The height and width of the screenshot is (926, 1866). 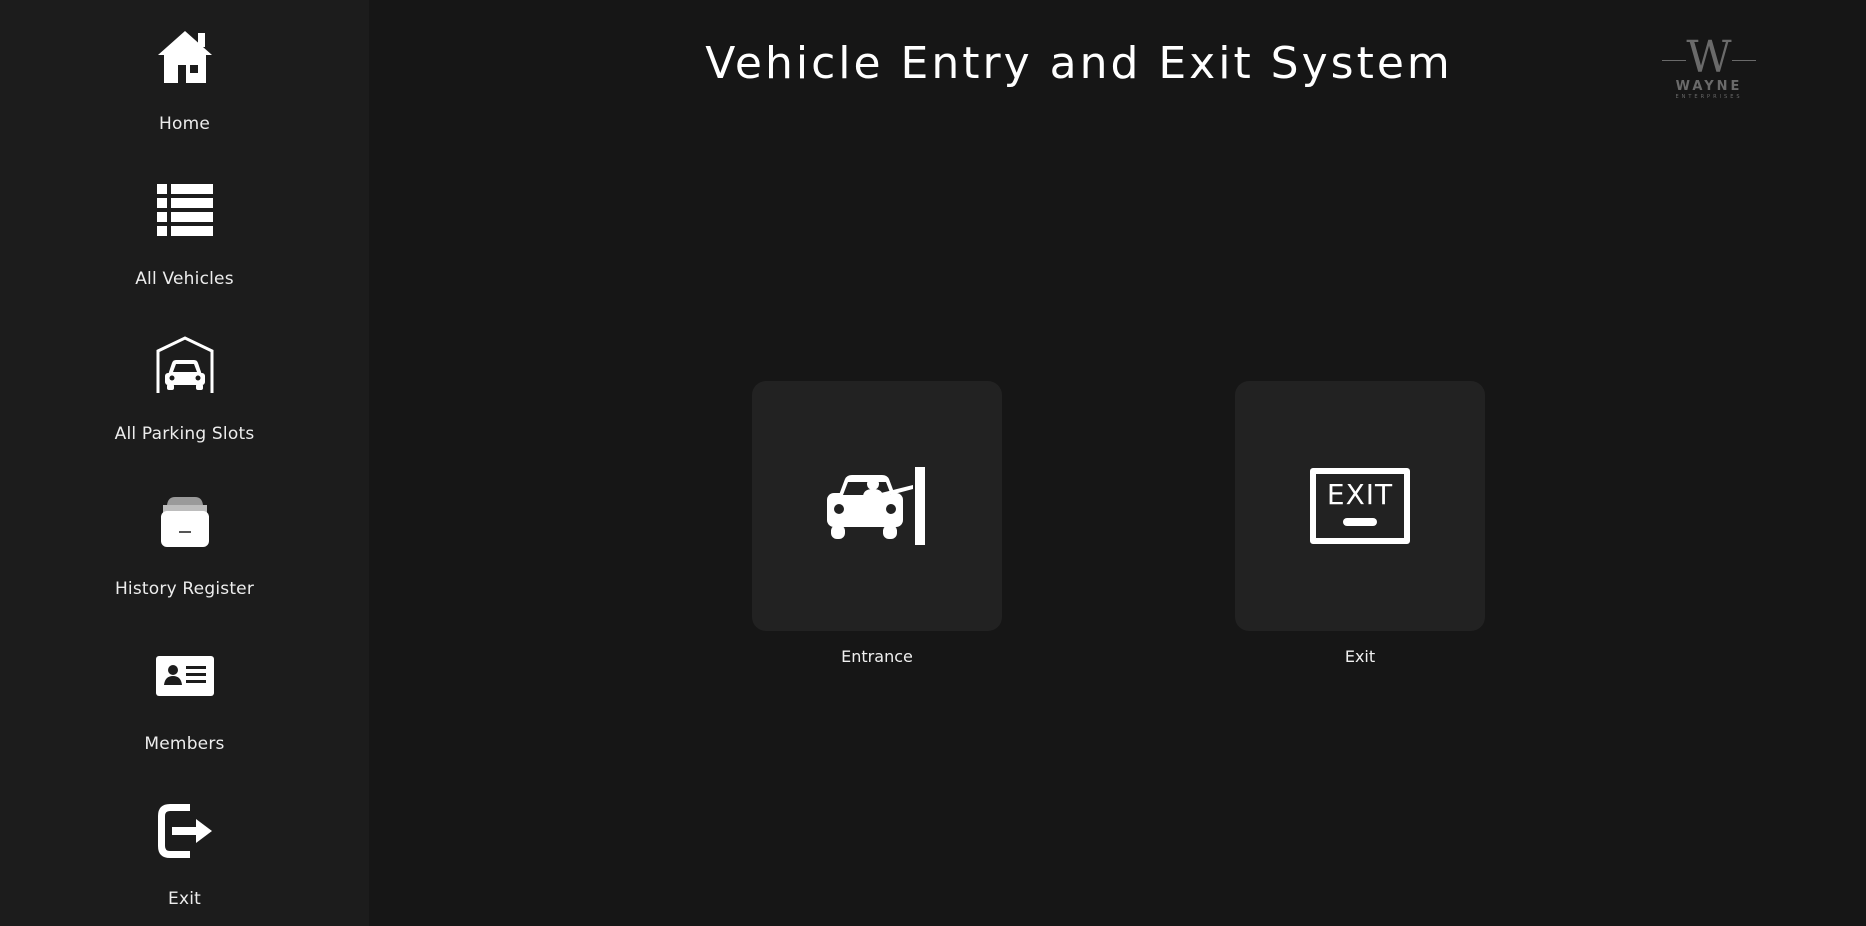 I want to click on home-icon, so click(x=185, y=56).